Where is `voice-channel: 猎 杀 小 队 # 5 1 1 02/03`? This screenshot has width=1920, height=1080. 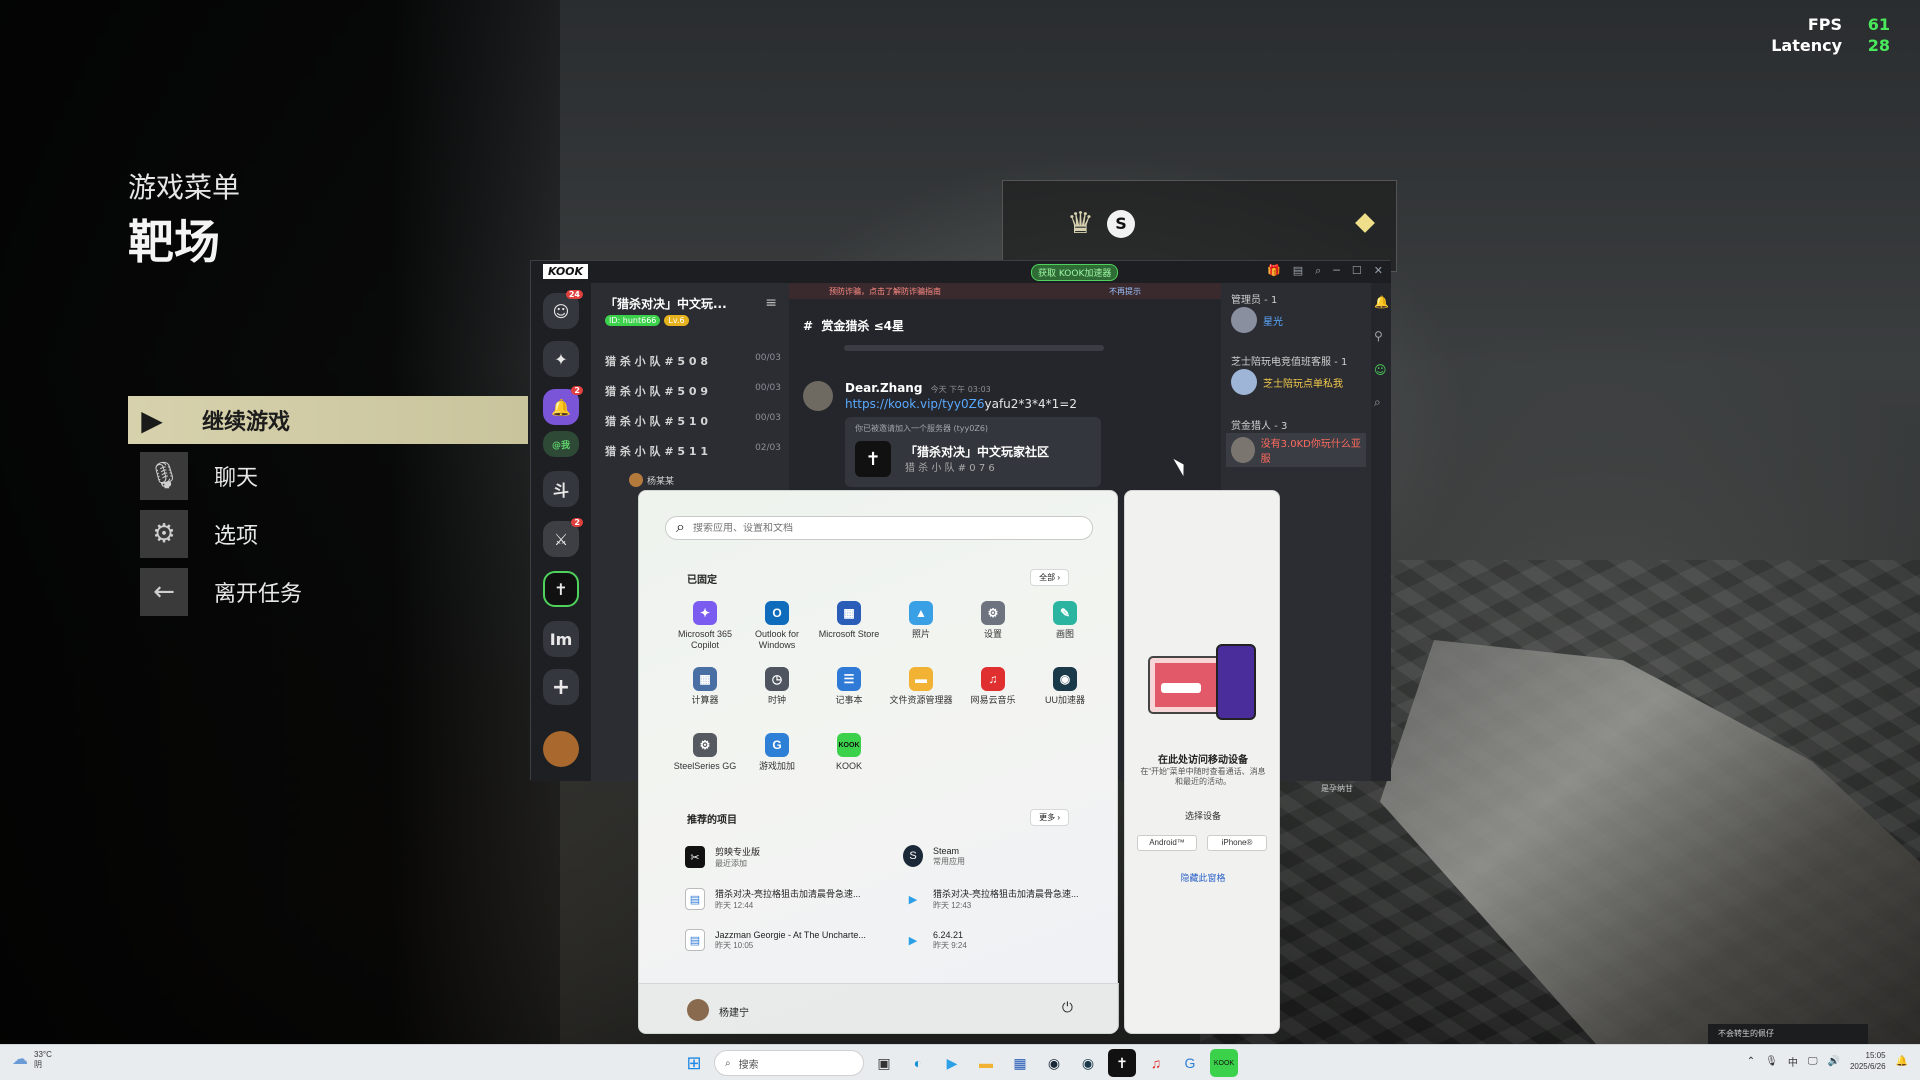 voice-channel: 猎 杀 小 队 # 5 1 1 02/03 is located at coordinates (693, 451).